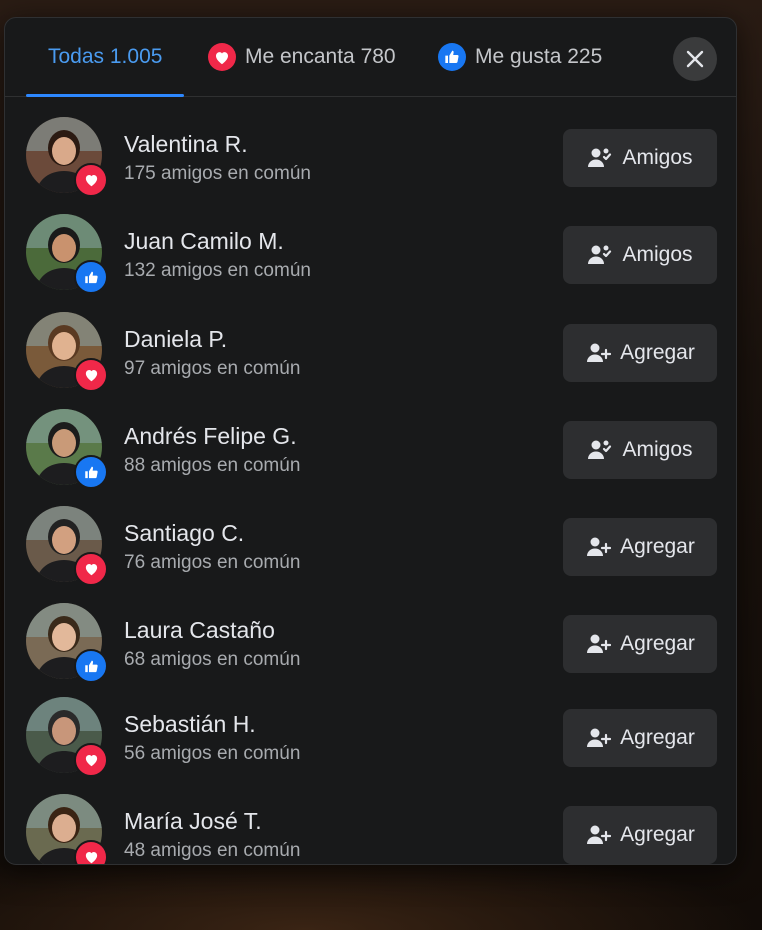  I want to click on mutual-friends-count: 175 amigos en común, so click(217, 173).